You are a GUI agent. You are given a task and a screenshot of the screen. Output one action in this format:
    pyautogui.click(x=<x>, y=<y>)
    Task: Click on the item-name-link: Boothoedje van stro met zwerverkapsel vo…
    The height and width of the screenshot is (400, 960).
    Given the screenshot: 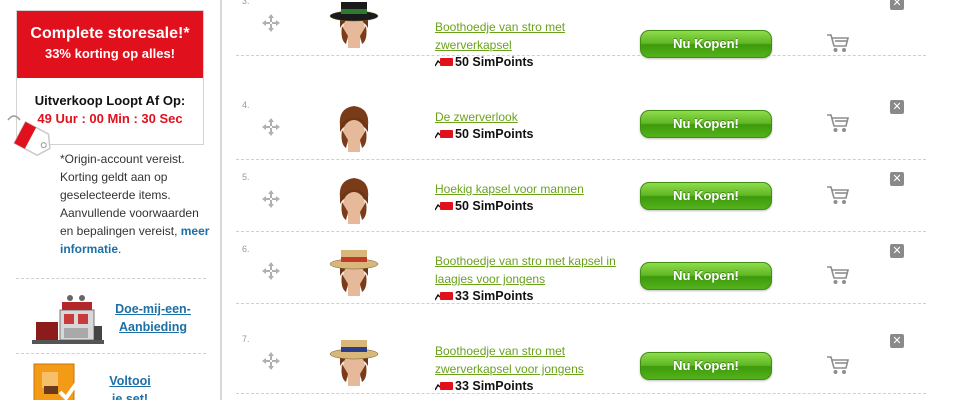 What is the action you would take?
    pyautogui.click(x=530, y=360)
    